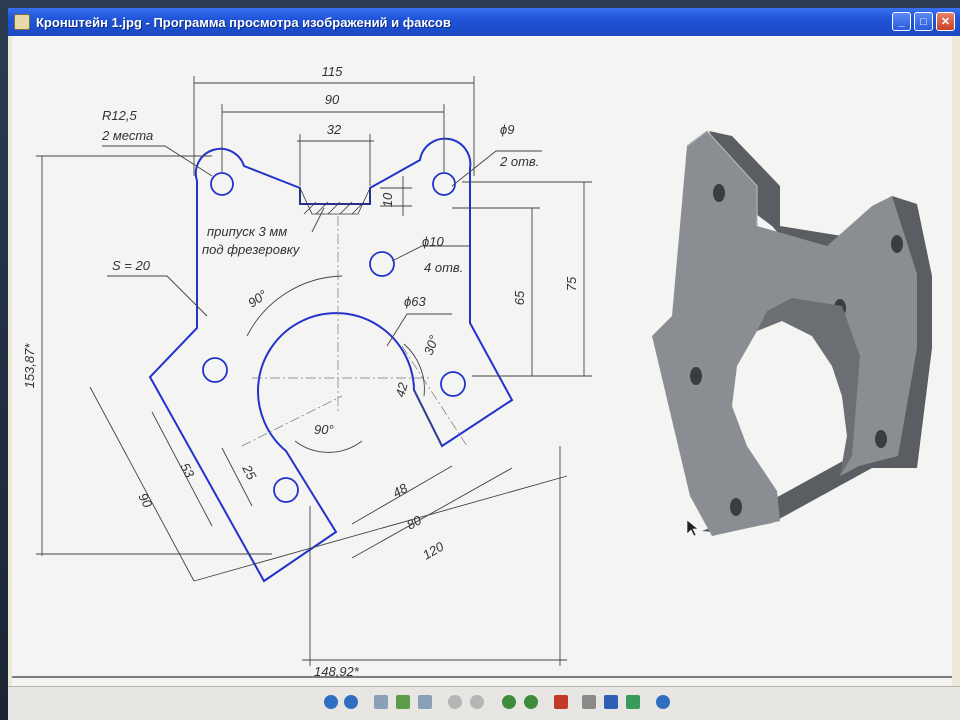  Describe the element at coordinates (400, 490) in the screenshot. I see `dim-label: 48` at that location.